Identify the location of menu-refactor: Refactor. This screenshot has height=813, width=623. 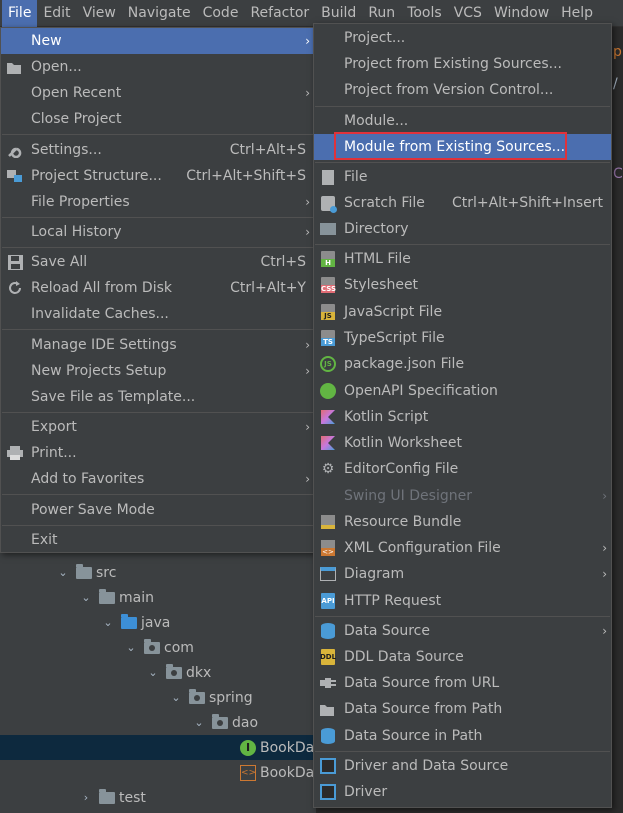
(279, 13).